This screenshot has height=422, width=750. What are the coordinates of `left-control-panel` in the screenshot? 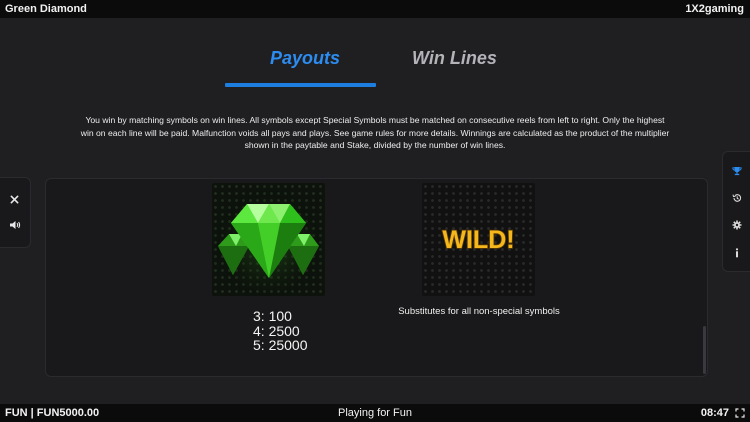 It's located at (15, 212).